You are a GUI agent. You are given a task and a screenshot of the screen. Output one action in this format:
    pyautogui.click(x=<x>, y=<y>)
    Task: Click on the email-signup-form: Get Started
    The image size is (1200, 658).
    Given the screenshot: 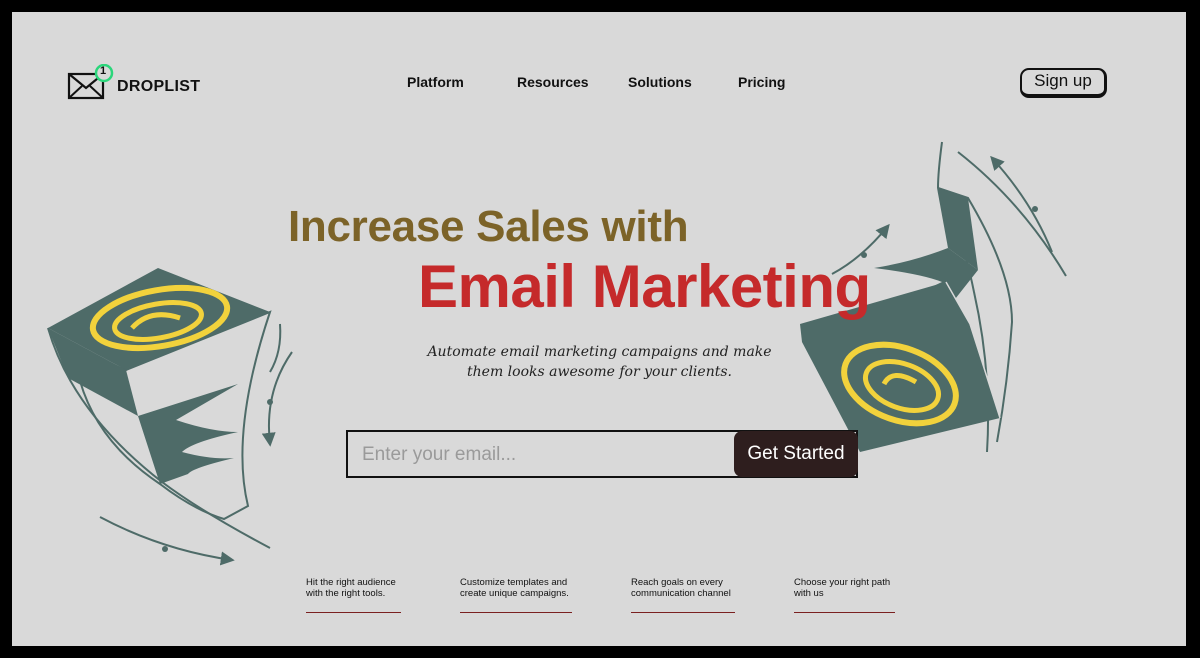 What is the action you would take?
    pyautogui.click(x=602, y=454)
    